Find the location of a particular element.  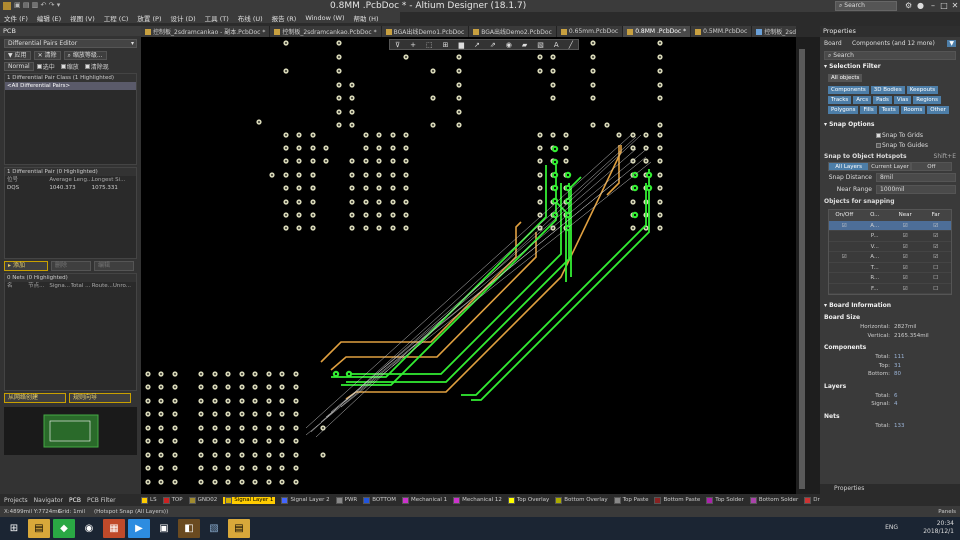

comp-bottom-value: 80 is located at coordinates (897, 374).